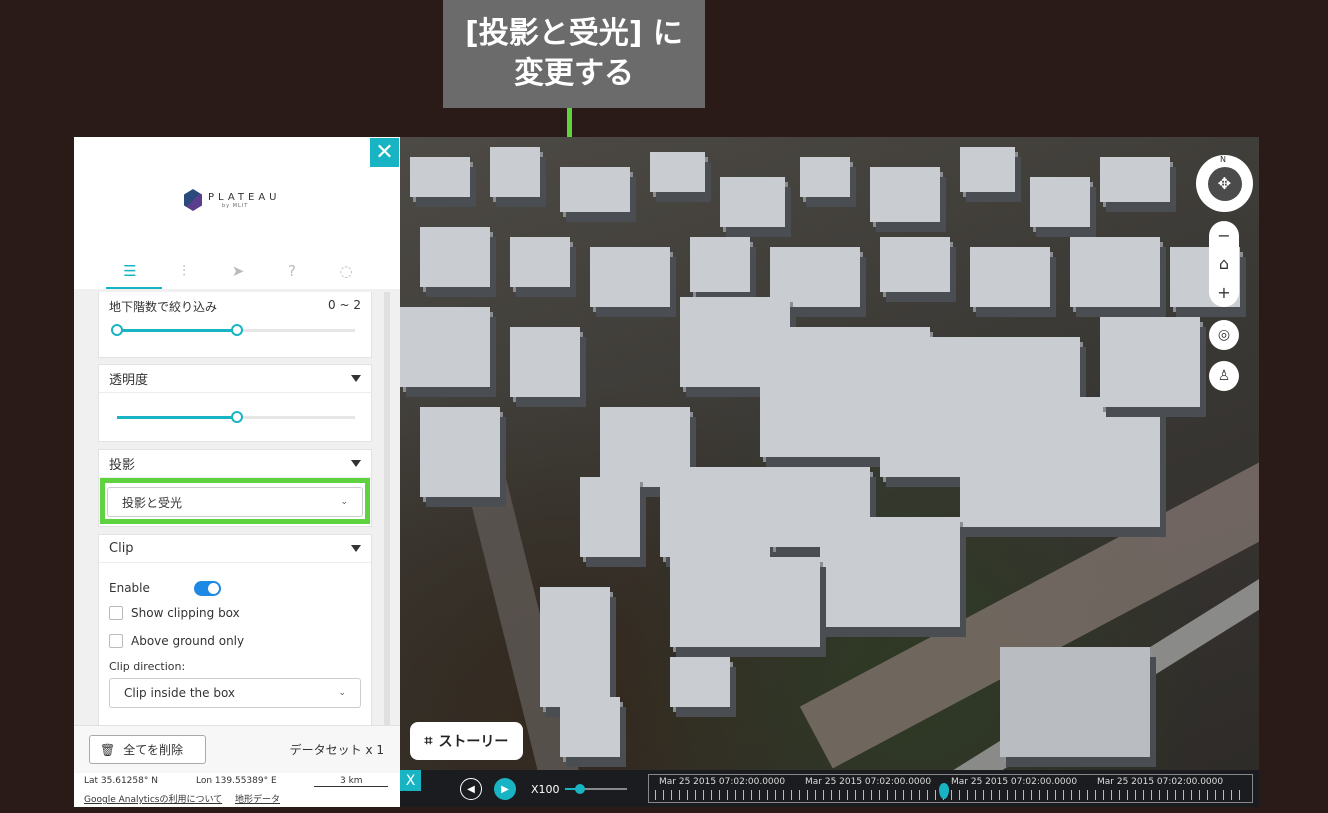  I want to click on crosshair-icon: ◎, so click(1224, 335).